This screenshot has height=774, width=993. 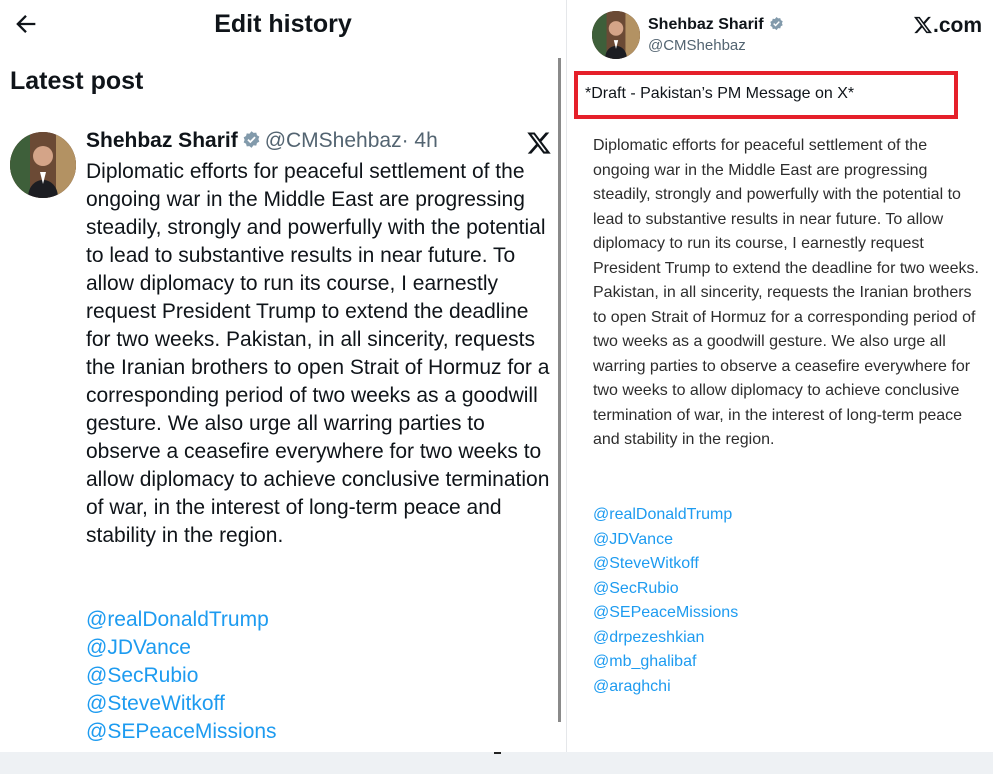 I want to click on mention-text: @SEPeaceMissions, so click(x=666, y=612).